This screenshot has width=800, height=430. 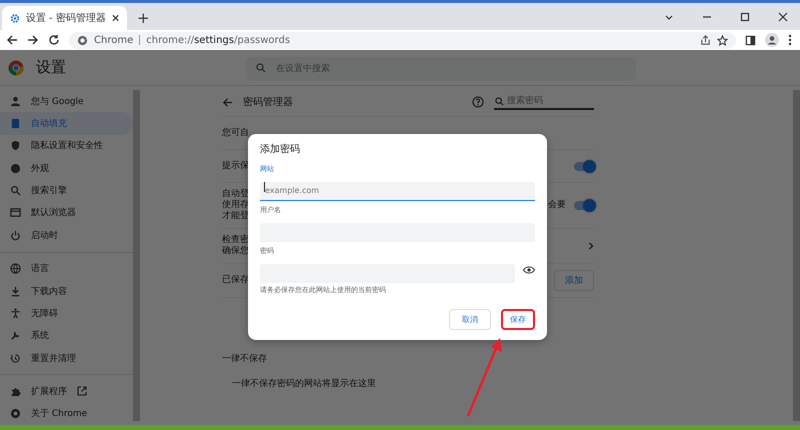 I want to click on sidebar-item: 重置并清理, so click(x=66, y=358).